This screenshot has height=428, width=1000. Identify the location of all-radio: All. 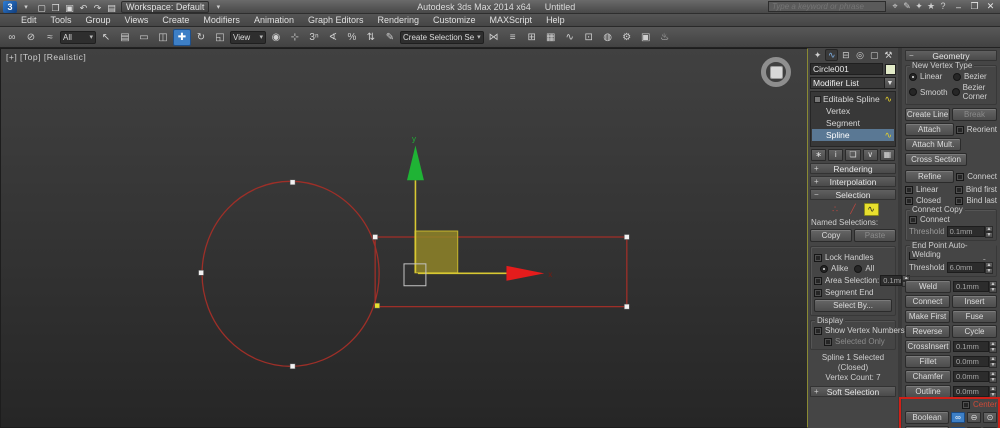
(864, 268).